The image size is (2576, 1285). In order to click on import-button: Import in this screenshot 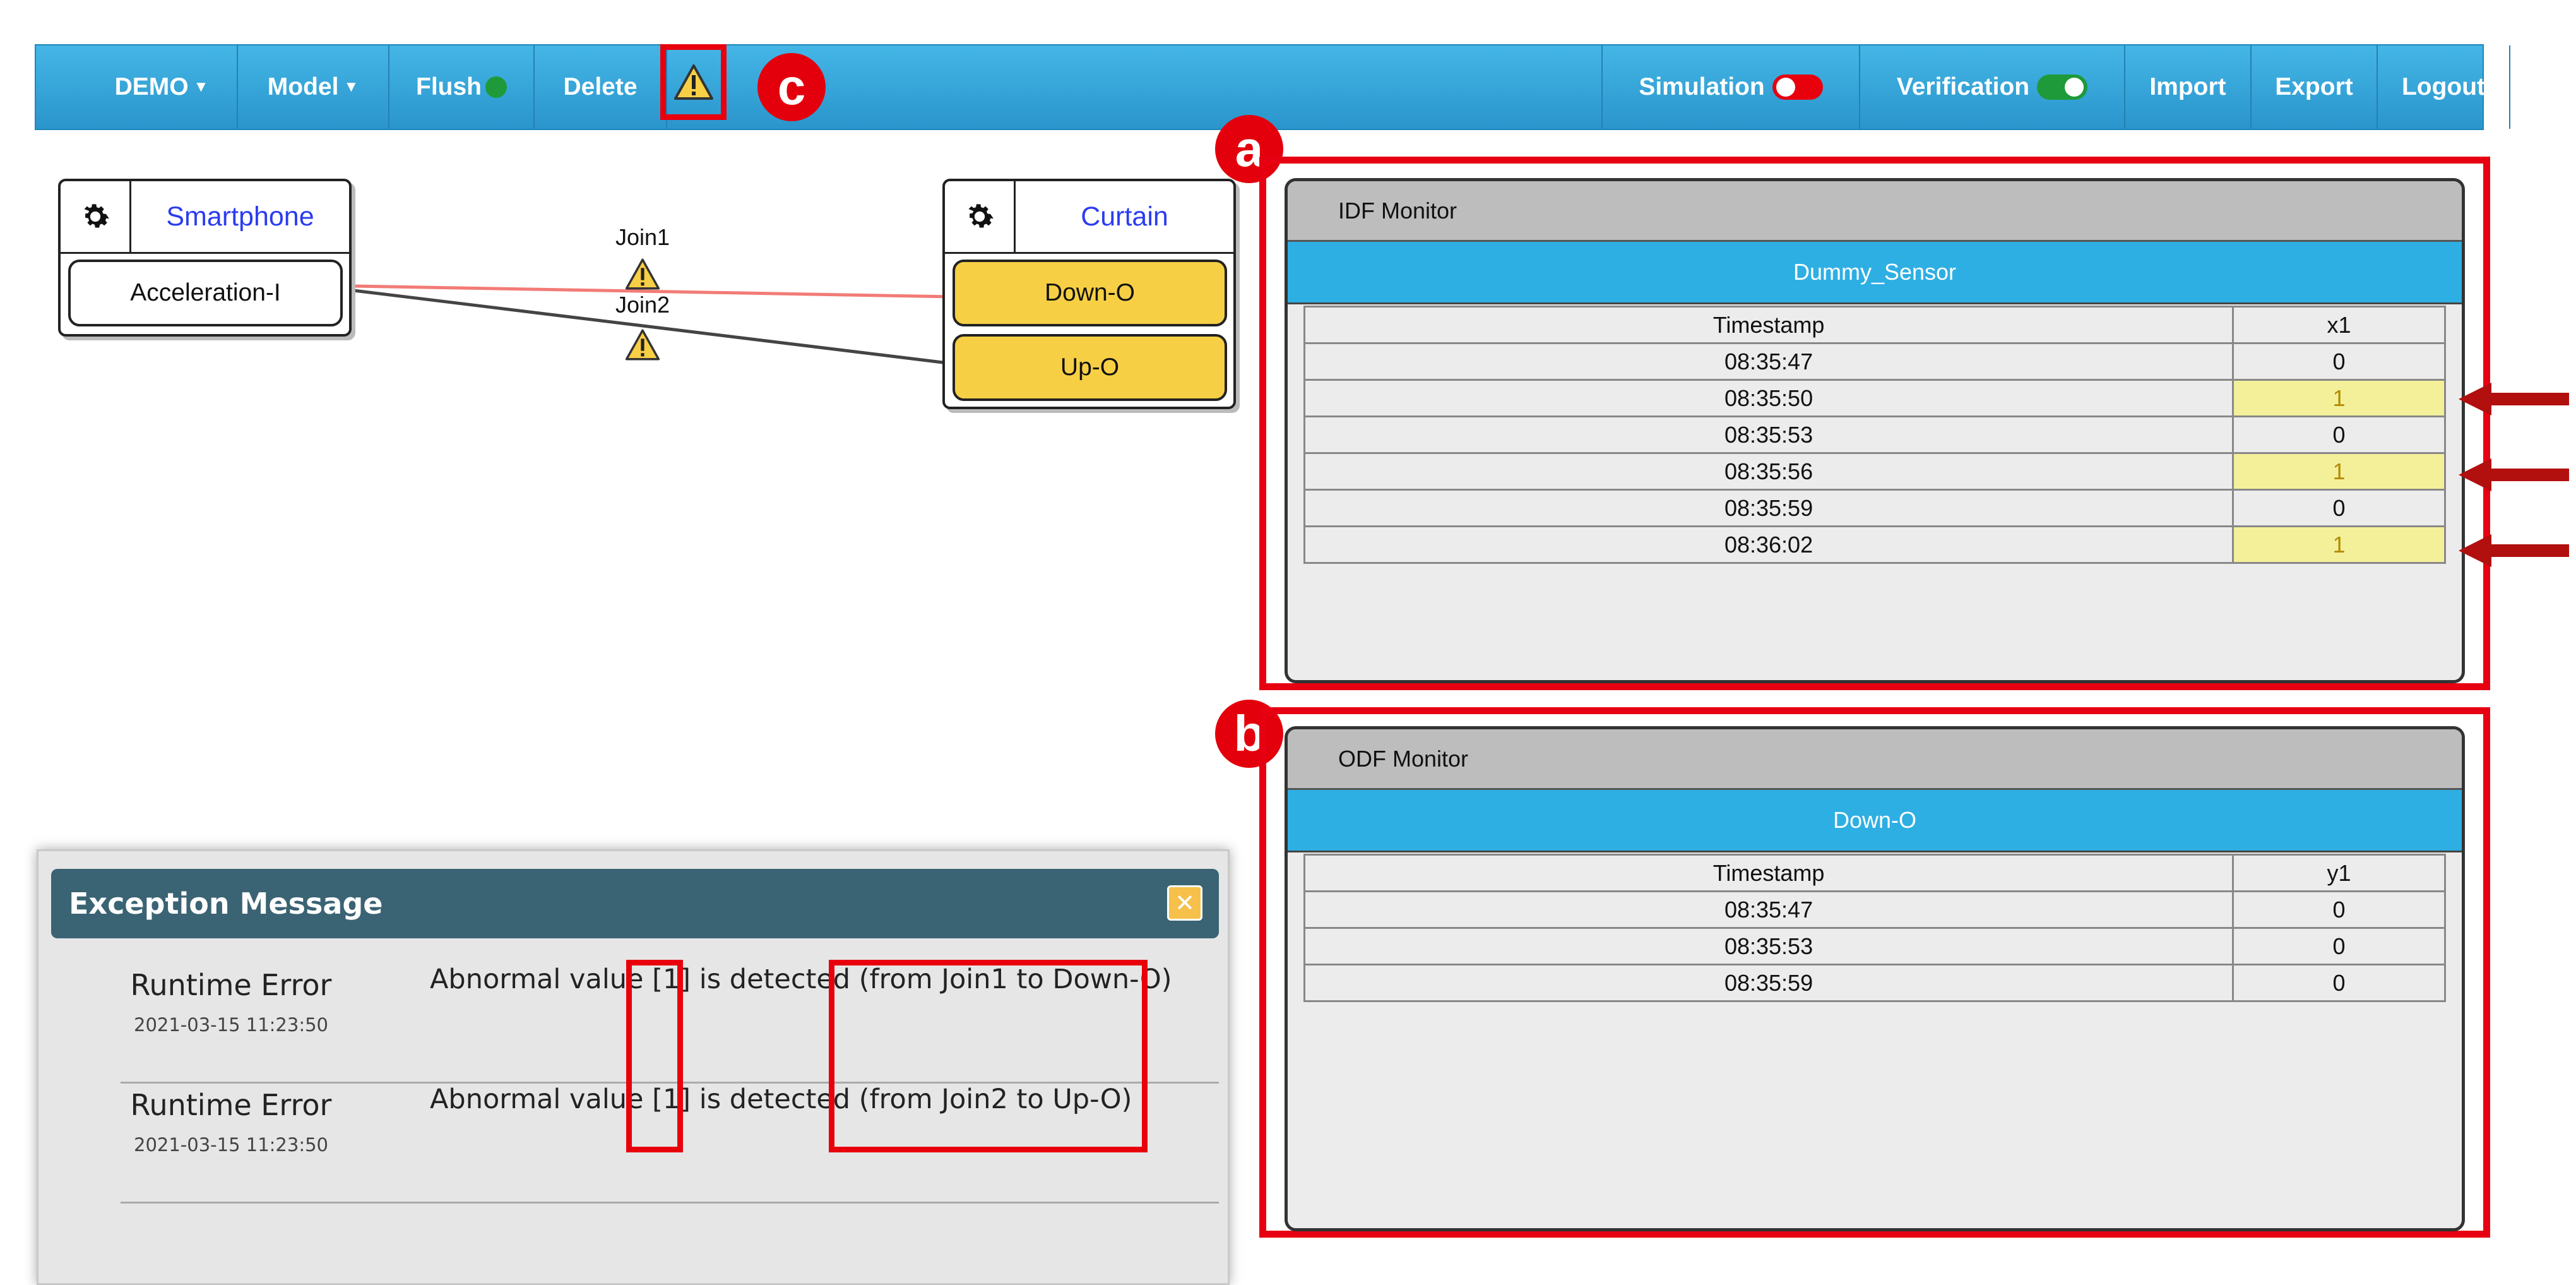, I will do `click(2188, 87)`.